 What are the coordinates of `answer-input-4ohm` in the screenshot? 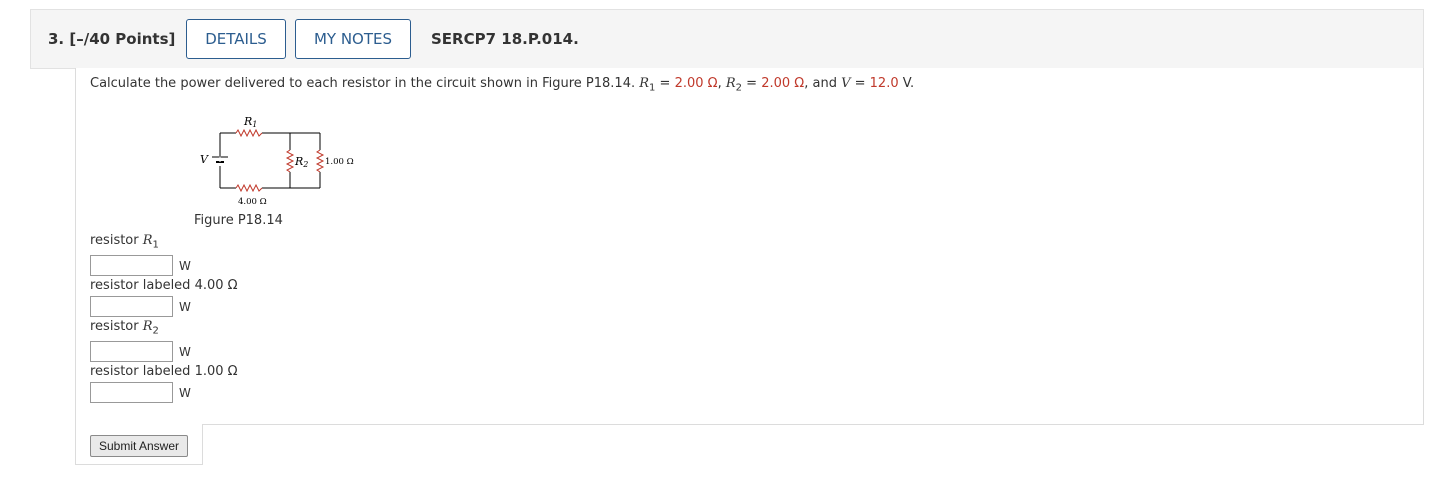 It's located at (131, 306).